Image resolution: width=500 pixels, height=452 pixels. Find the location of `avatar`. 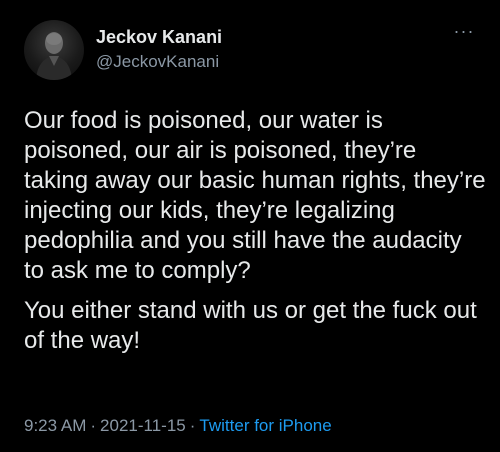

avatar is located at coordinates (54, 50).